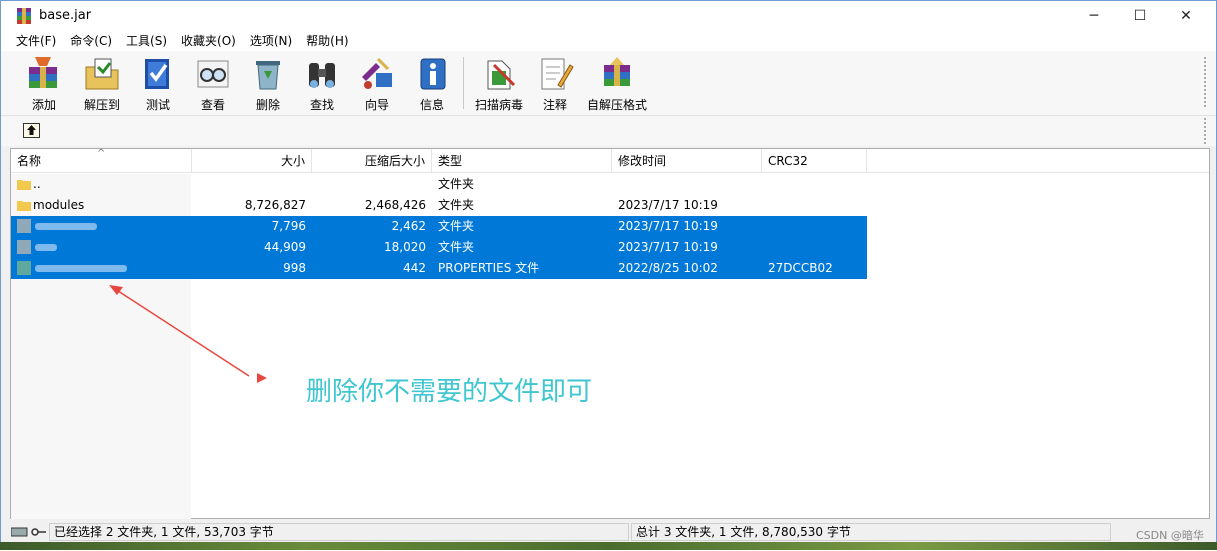 The image size is (1217, 551). Describe the element at coordinates (557, 74) in the screenshot. I see `comment-pencil-icon` at that location.